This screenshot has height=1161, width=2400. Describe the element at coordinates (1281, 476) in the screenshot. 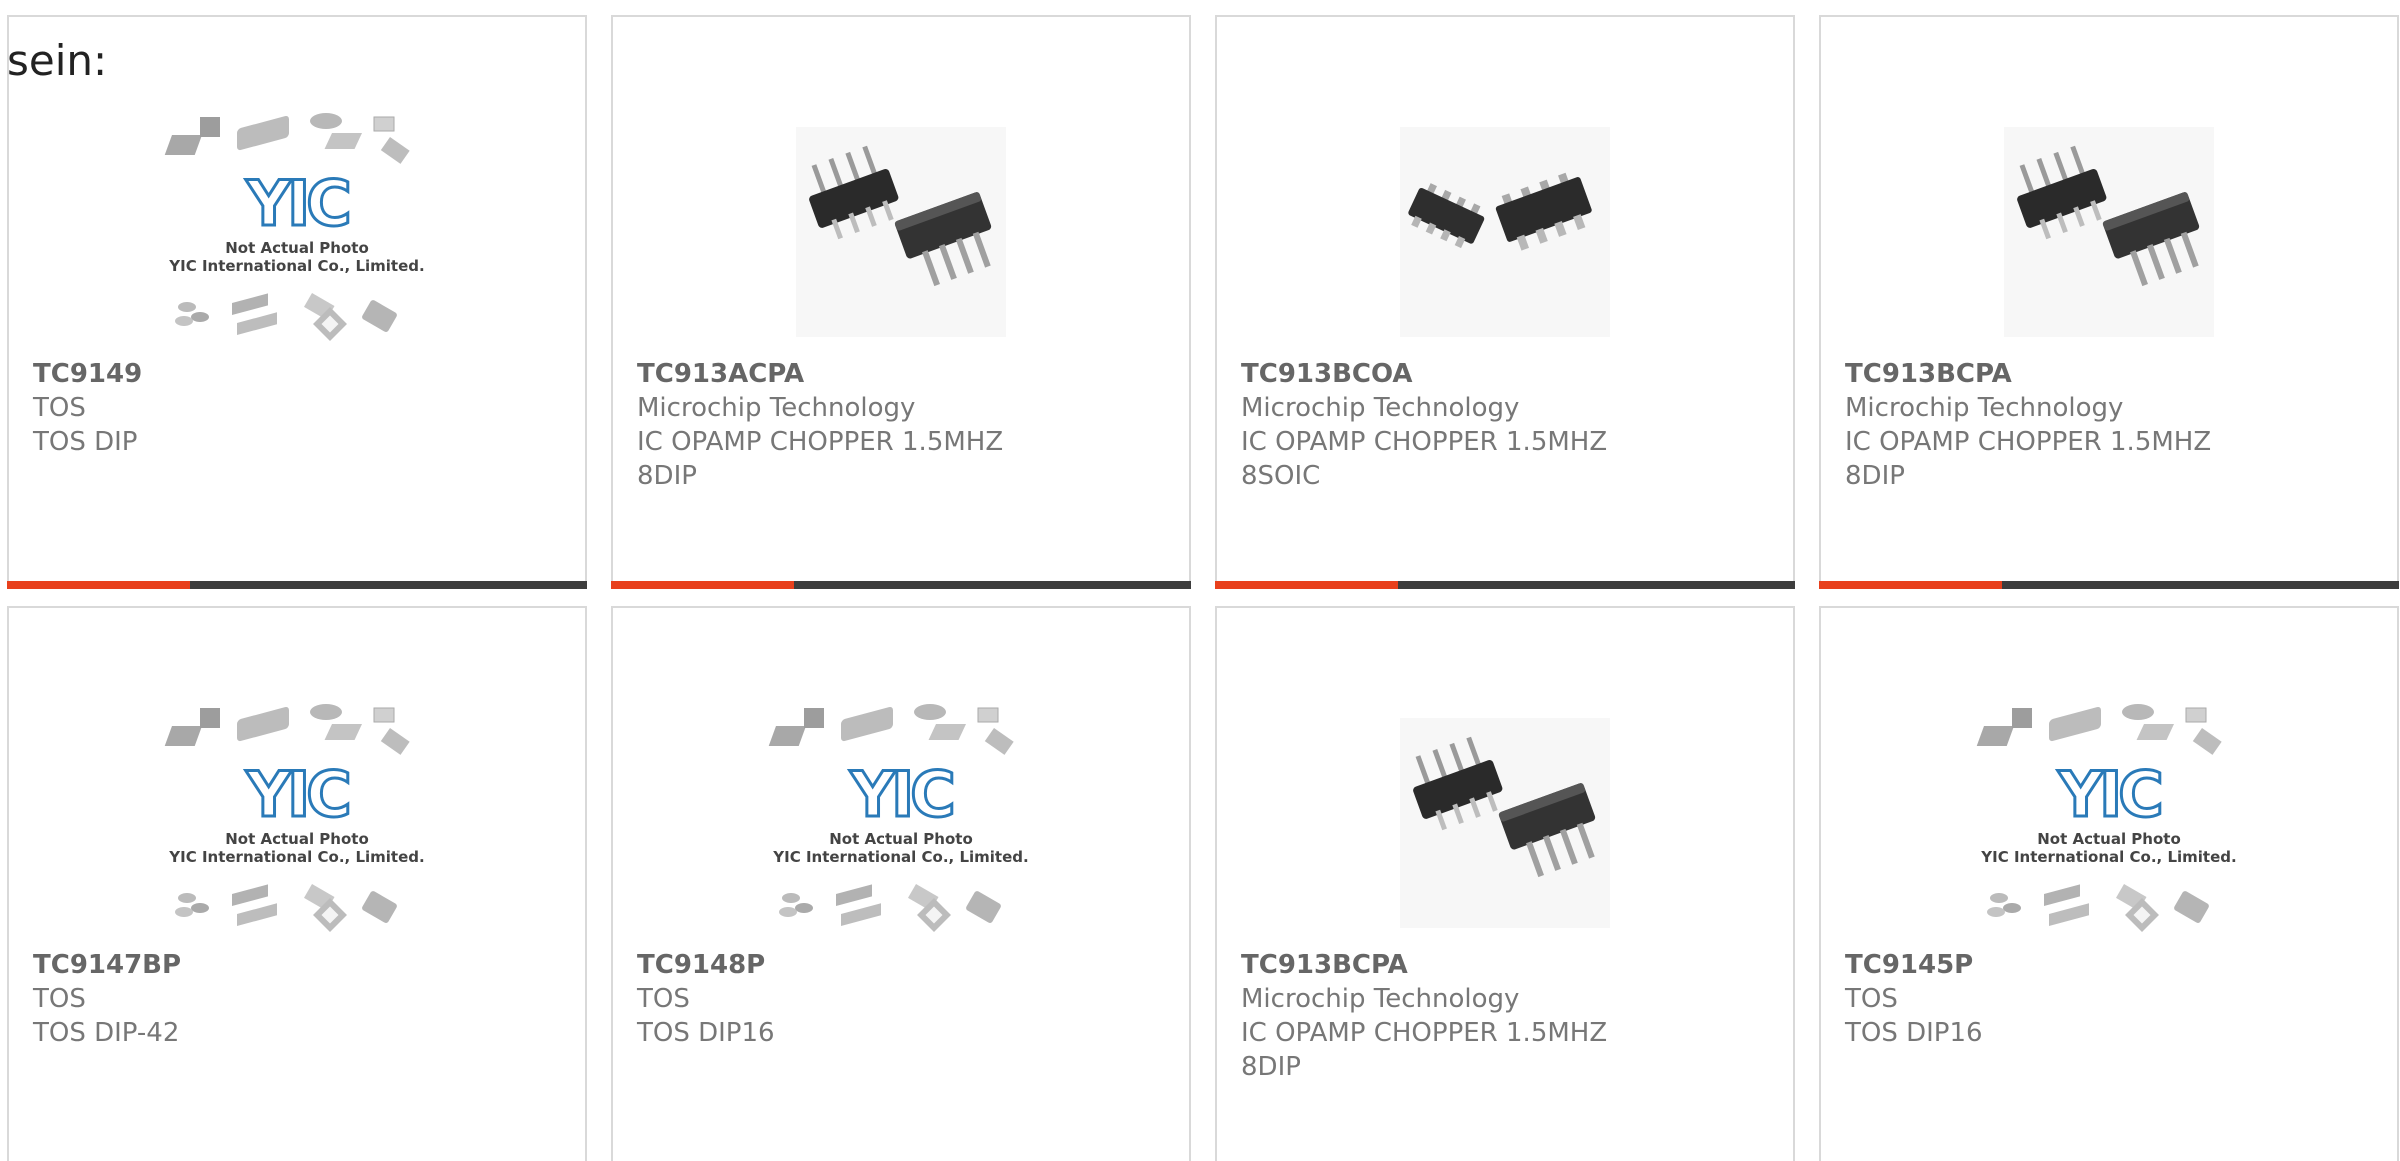

I see `package: 8SOIC` at that location.